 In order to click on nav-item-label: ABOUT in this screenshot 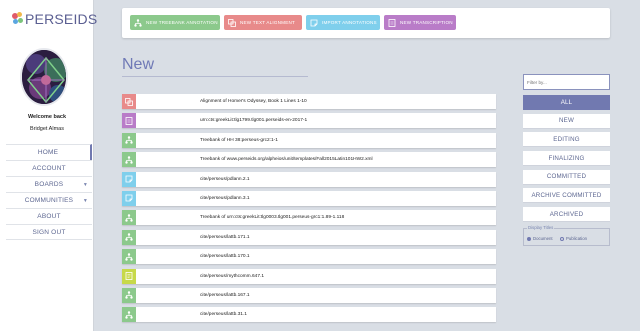, I will do `click(49, 216)`.